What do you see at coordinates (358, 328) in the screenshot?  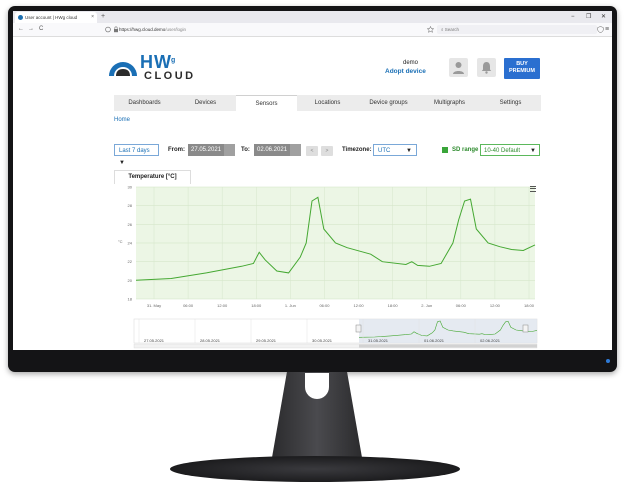 I see `navigator-handle-left` at bounding box center [358, 328].